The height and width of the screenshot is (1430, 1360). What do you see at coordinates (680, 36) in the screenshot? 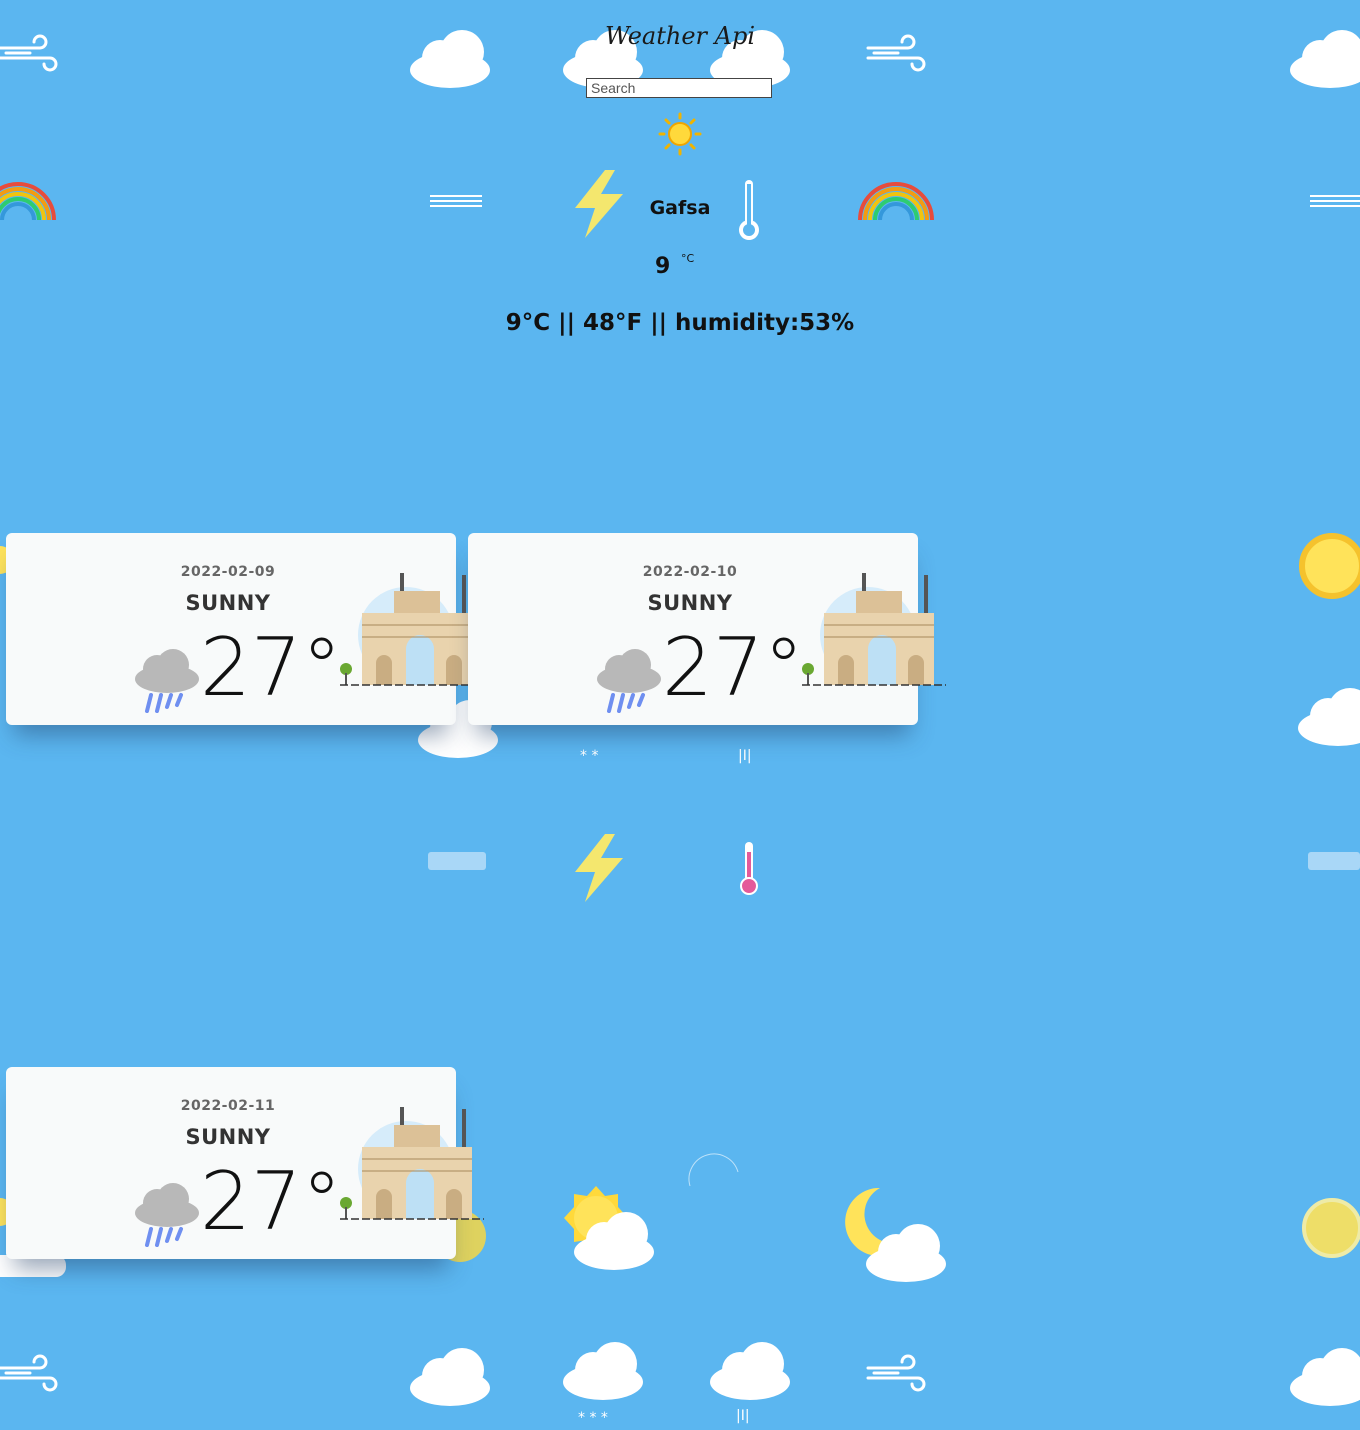
I see `app-title: Weather Api` at bounding box center [680, 36].